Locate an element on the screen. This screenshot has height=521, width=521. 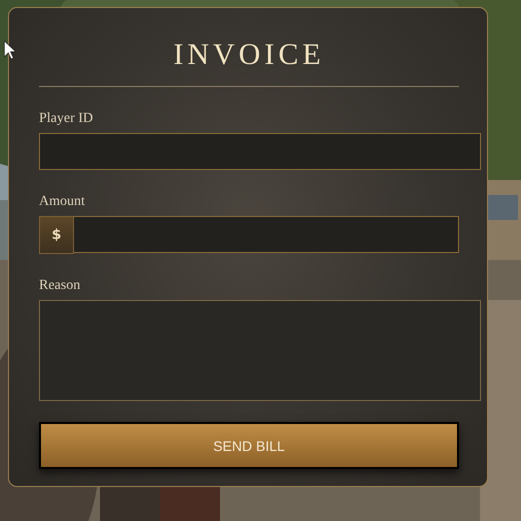
panel-title: INVOICE is located at coordinates (249, 55).